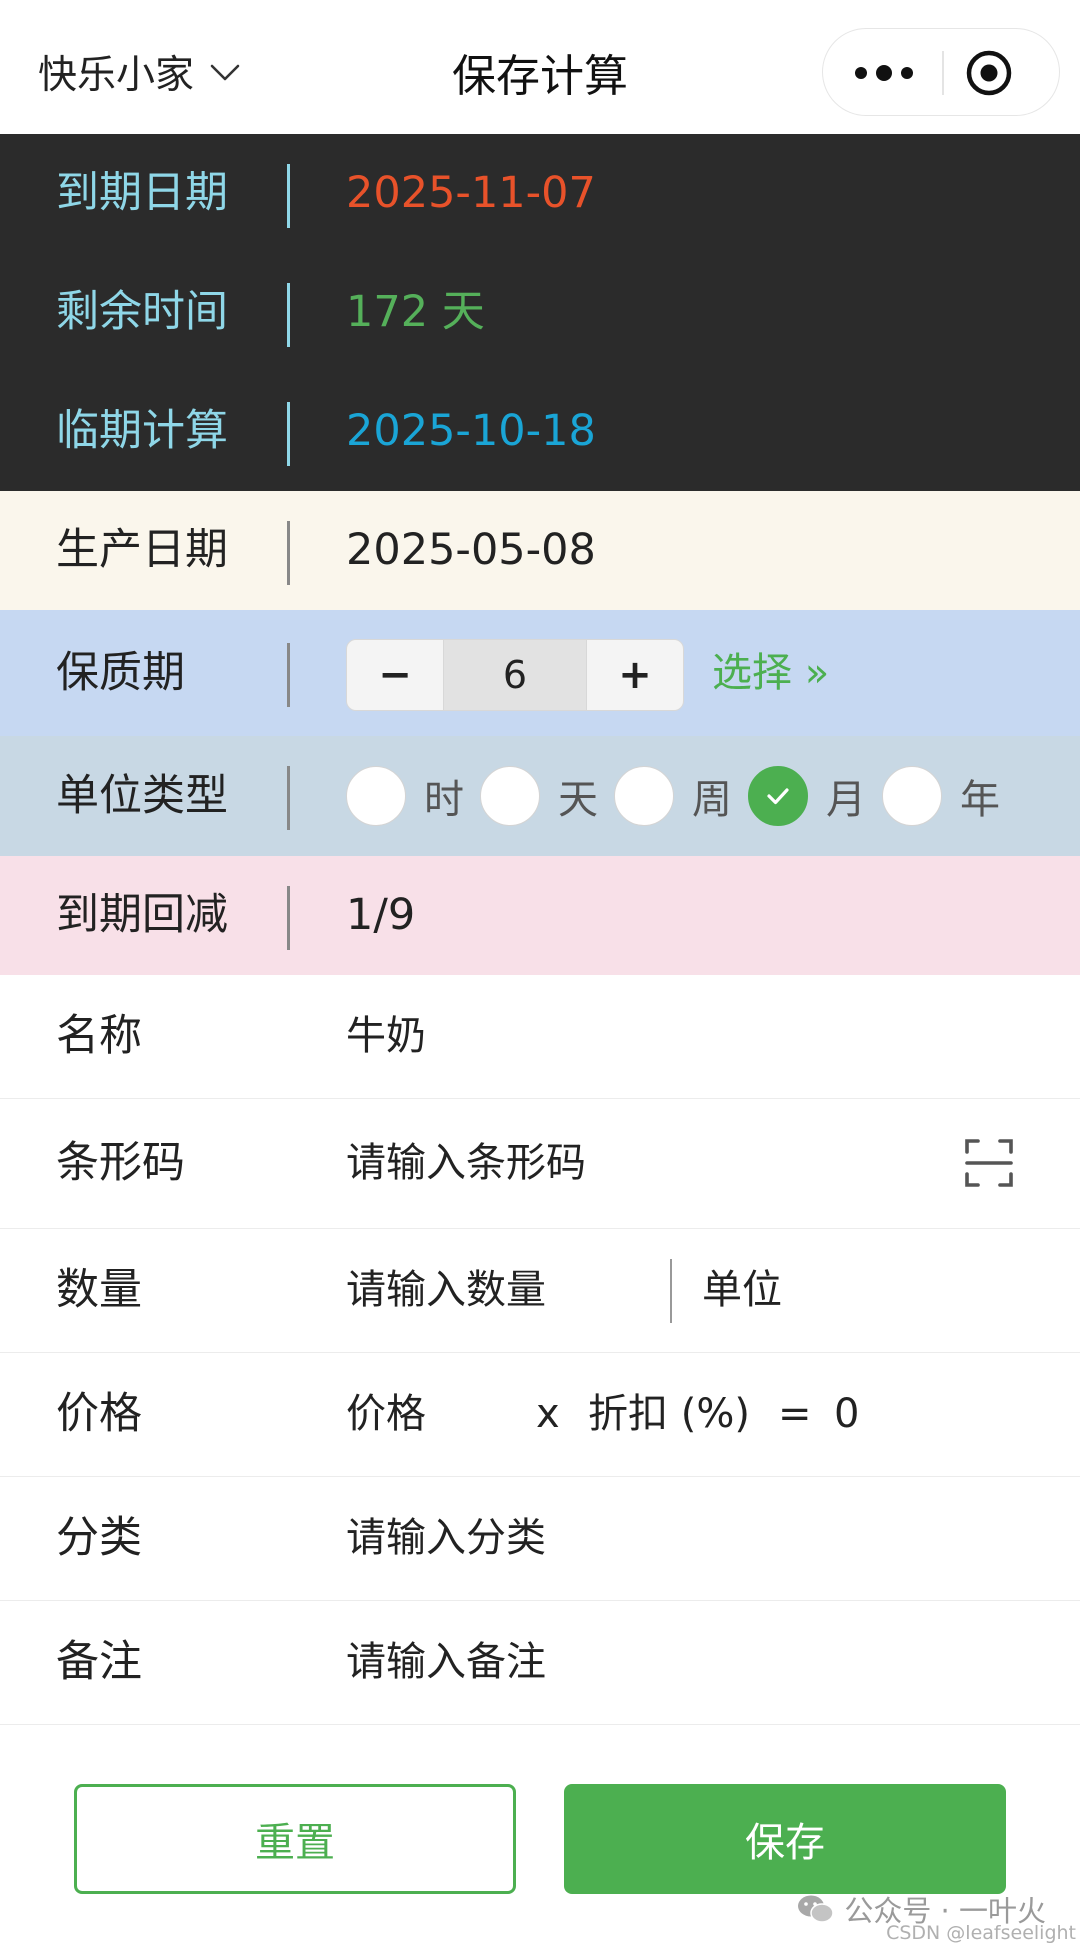  I want to click on close-target-icon, so click(989, 73).